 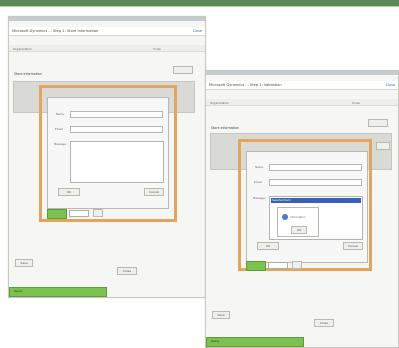 What do you see at coordinates (215, 341) in the screenshot?
I see `right-status-text: Ready` at bounding box center [215, 341].